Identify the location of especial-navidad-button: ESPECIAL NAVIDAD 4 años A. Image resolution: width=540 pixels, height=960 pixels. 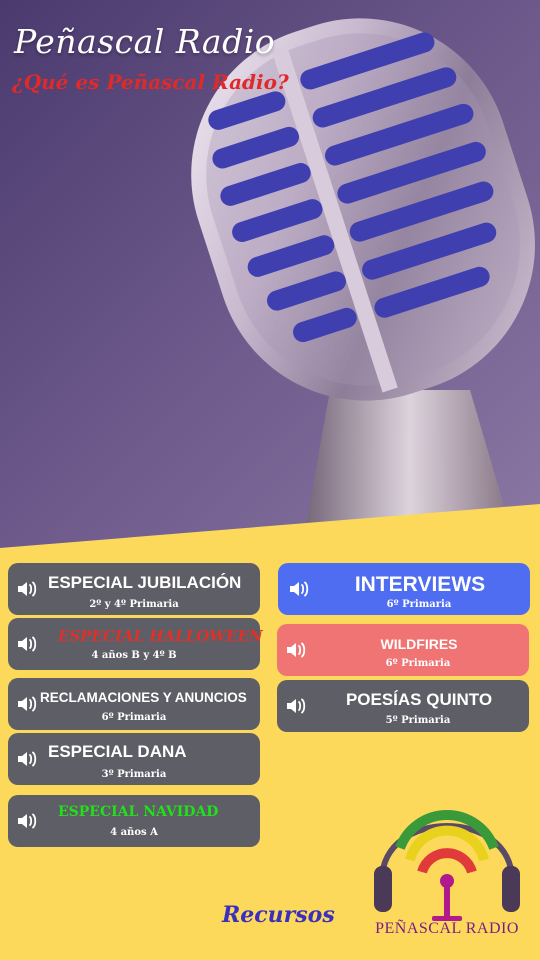
(134, 821).